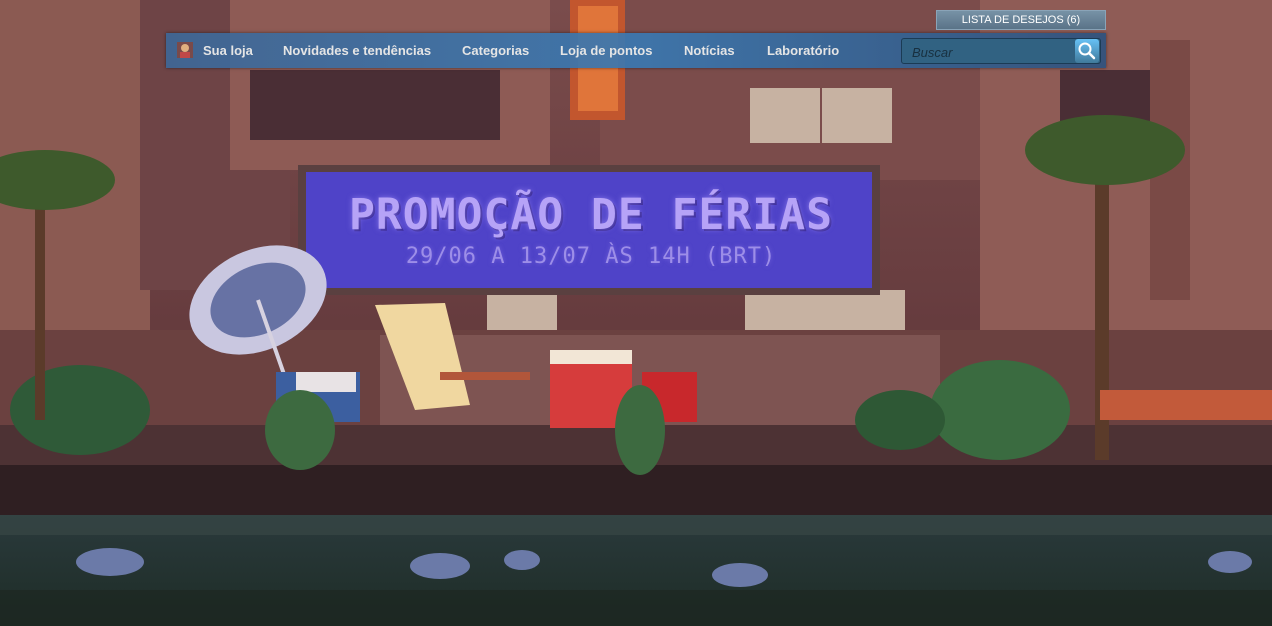 This screenshot has height=626, width=1272. Describe the element at coordinates (185, 50) in the screenshot. I see `user-avatar-icon` at that location.